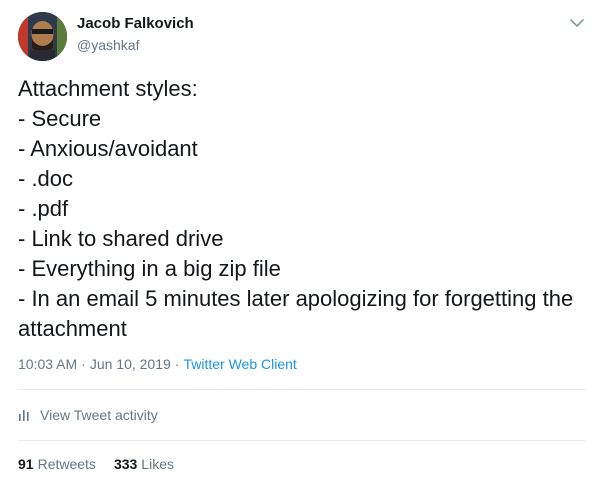  What do you see at coordinates (149, 268) in the screenshot?
I see `tweet-line-zip-file: - Everything in a big zip file` at bounding box center [149, 268].